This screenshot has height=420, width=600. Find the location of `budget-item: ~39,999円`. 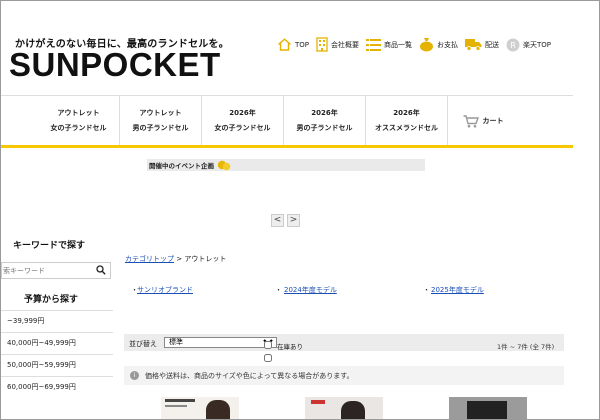

budget-item: ~39,999円 is located at coordinates (57, 321).